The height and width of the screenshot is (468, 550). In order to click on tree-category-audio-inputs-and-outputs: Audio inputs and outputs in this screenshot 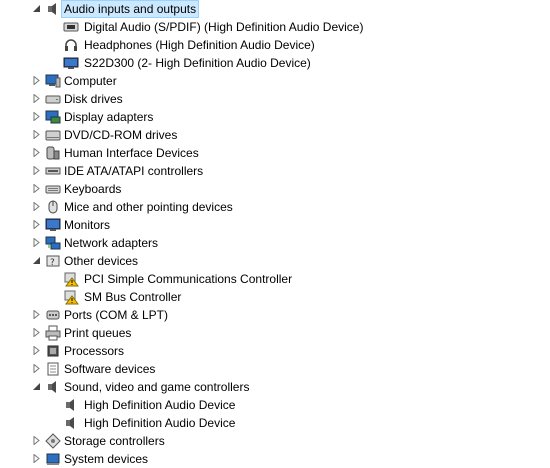, I will do `click(275, 9)`.